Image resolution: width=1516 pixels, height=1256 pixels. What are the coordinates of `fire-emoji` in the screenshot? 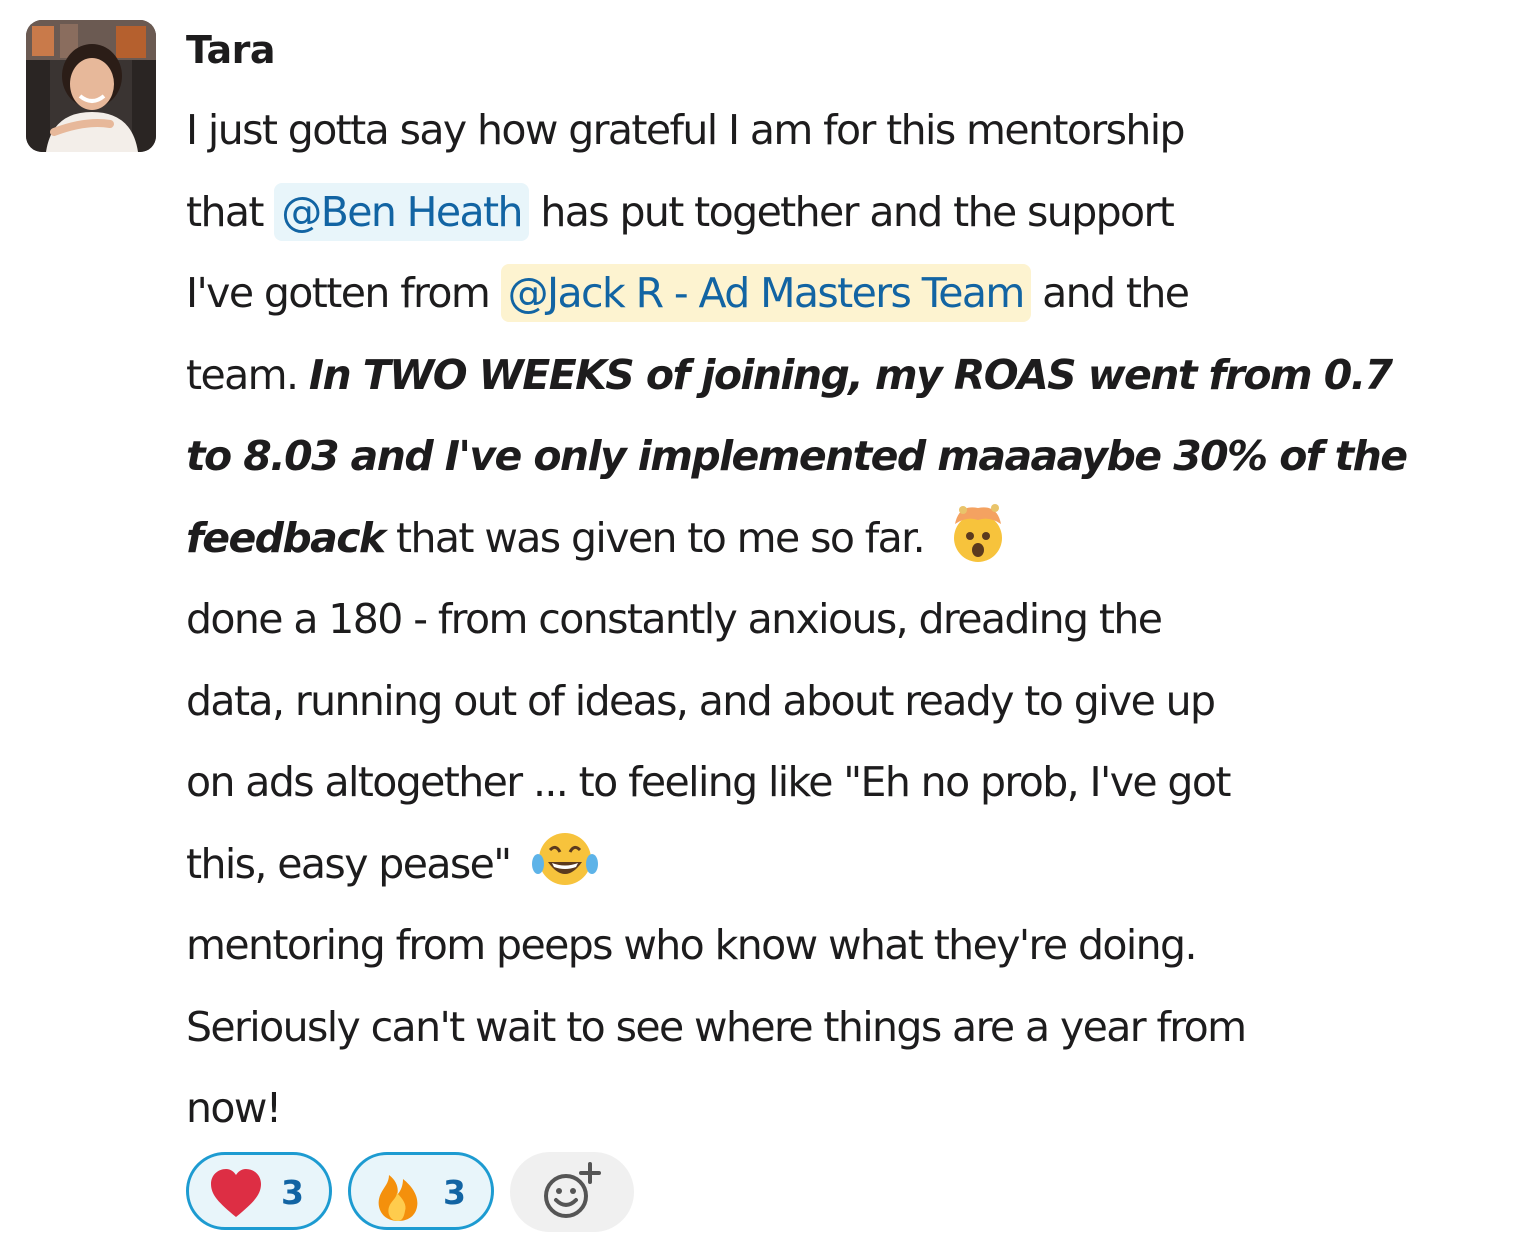 It's located at (398, 1198).